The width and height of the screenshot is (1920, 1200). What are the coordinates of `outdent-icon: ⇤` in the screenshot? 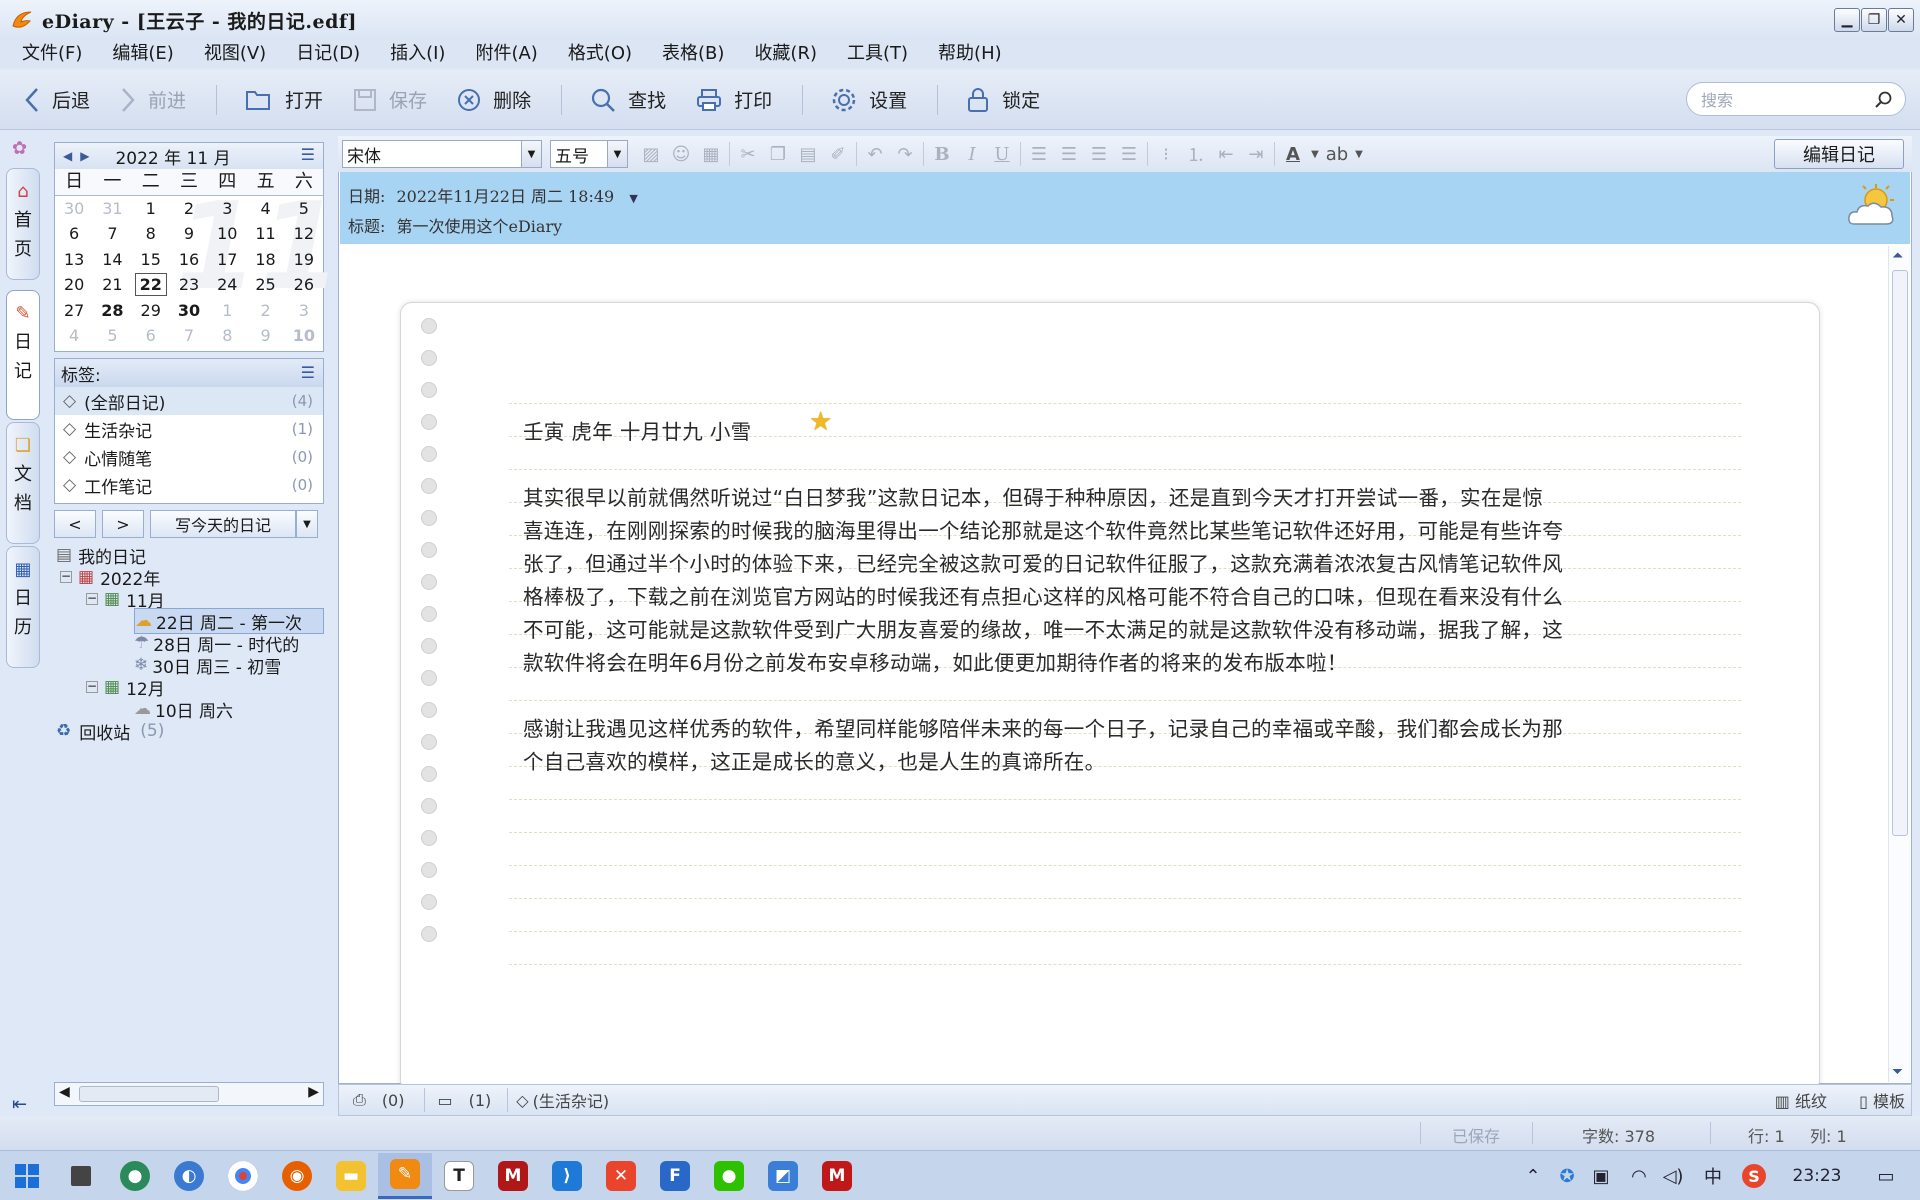 It's located at (1226, 154).